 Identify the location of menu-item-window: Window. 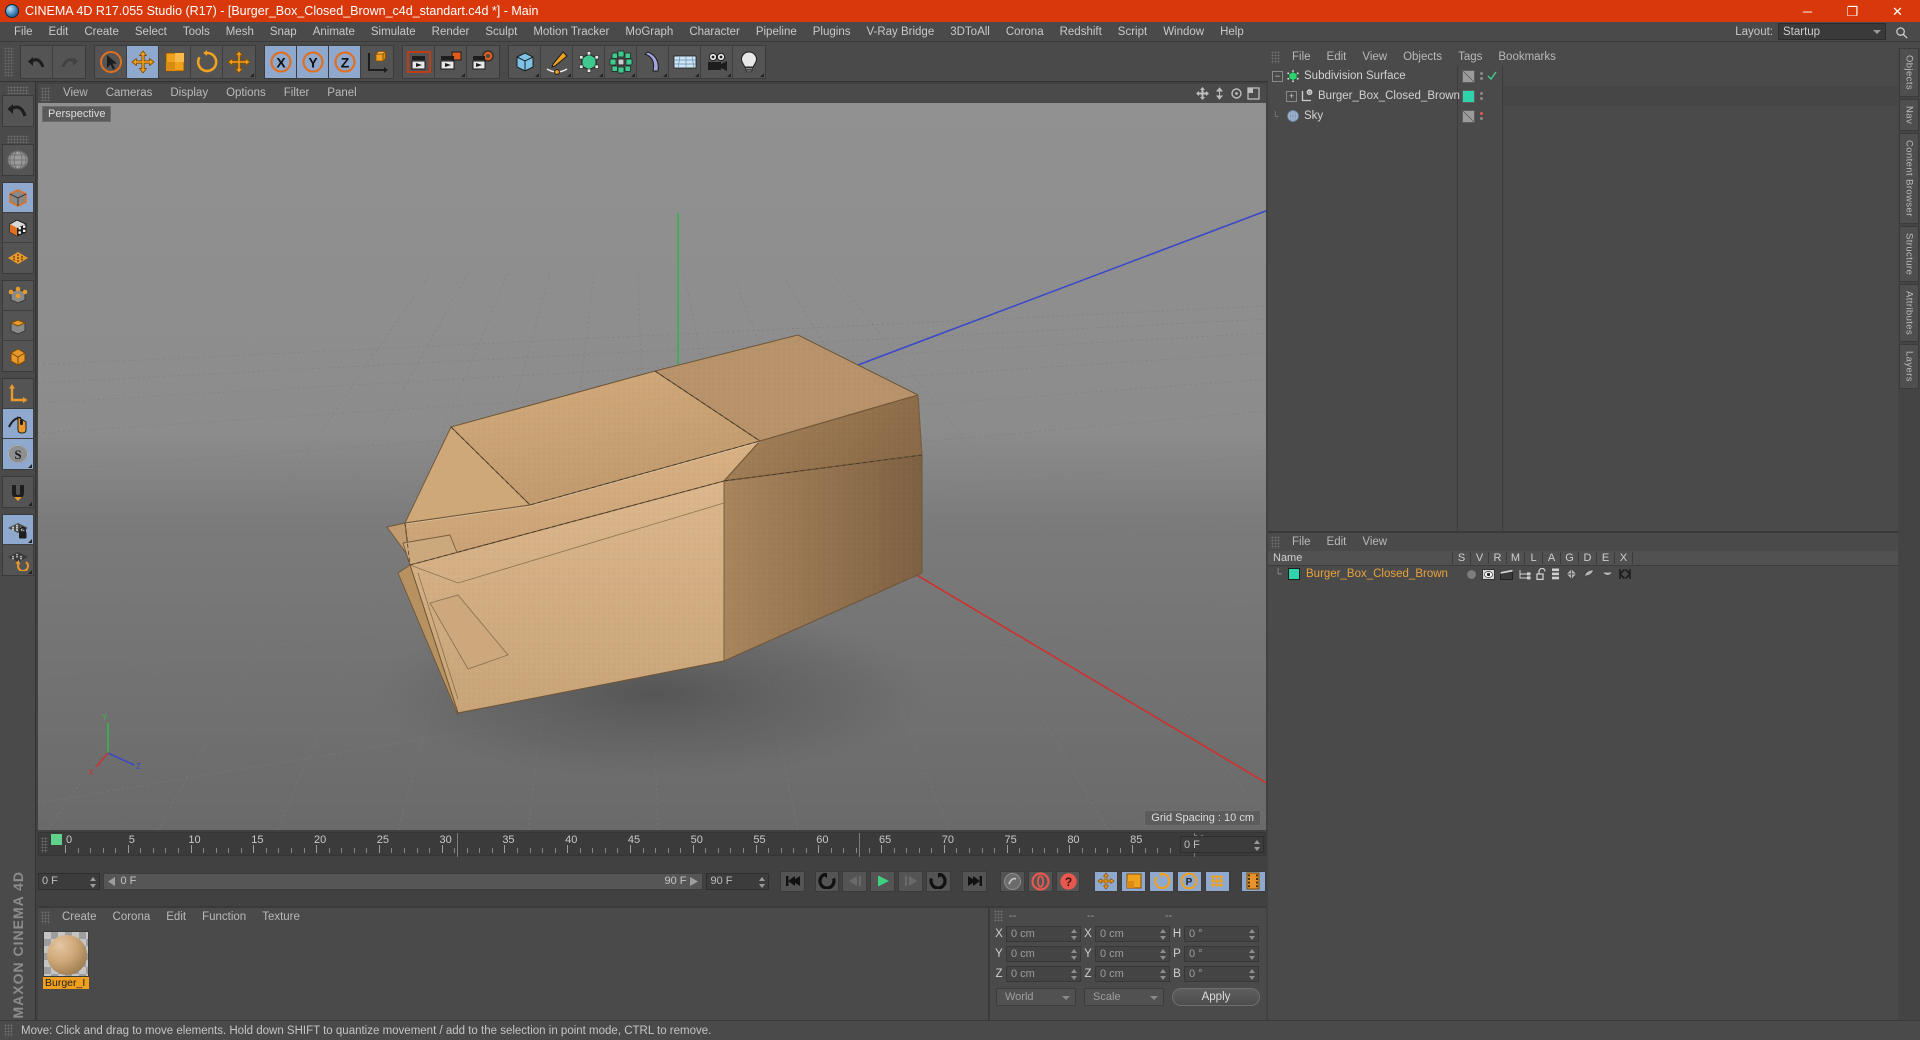
(1183, 32).